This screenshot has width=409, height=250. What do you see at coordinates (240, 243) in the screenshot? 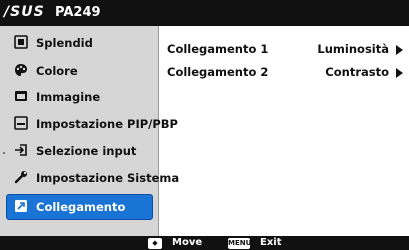
I see `menu-key-icon: MENU` at bounding box center [240, 243].